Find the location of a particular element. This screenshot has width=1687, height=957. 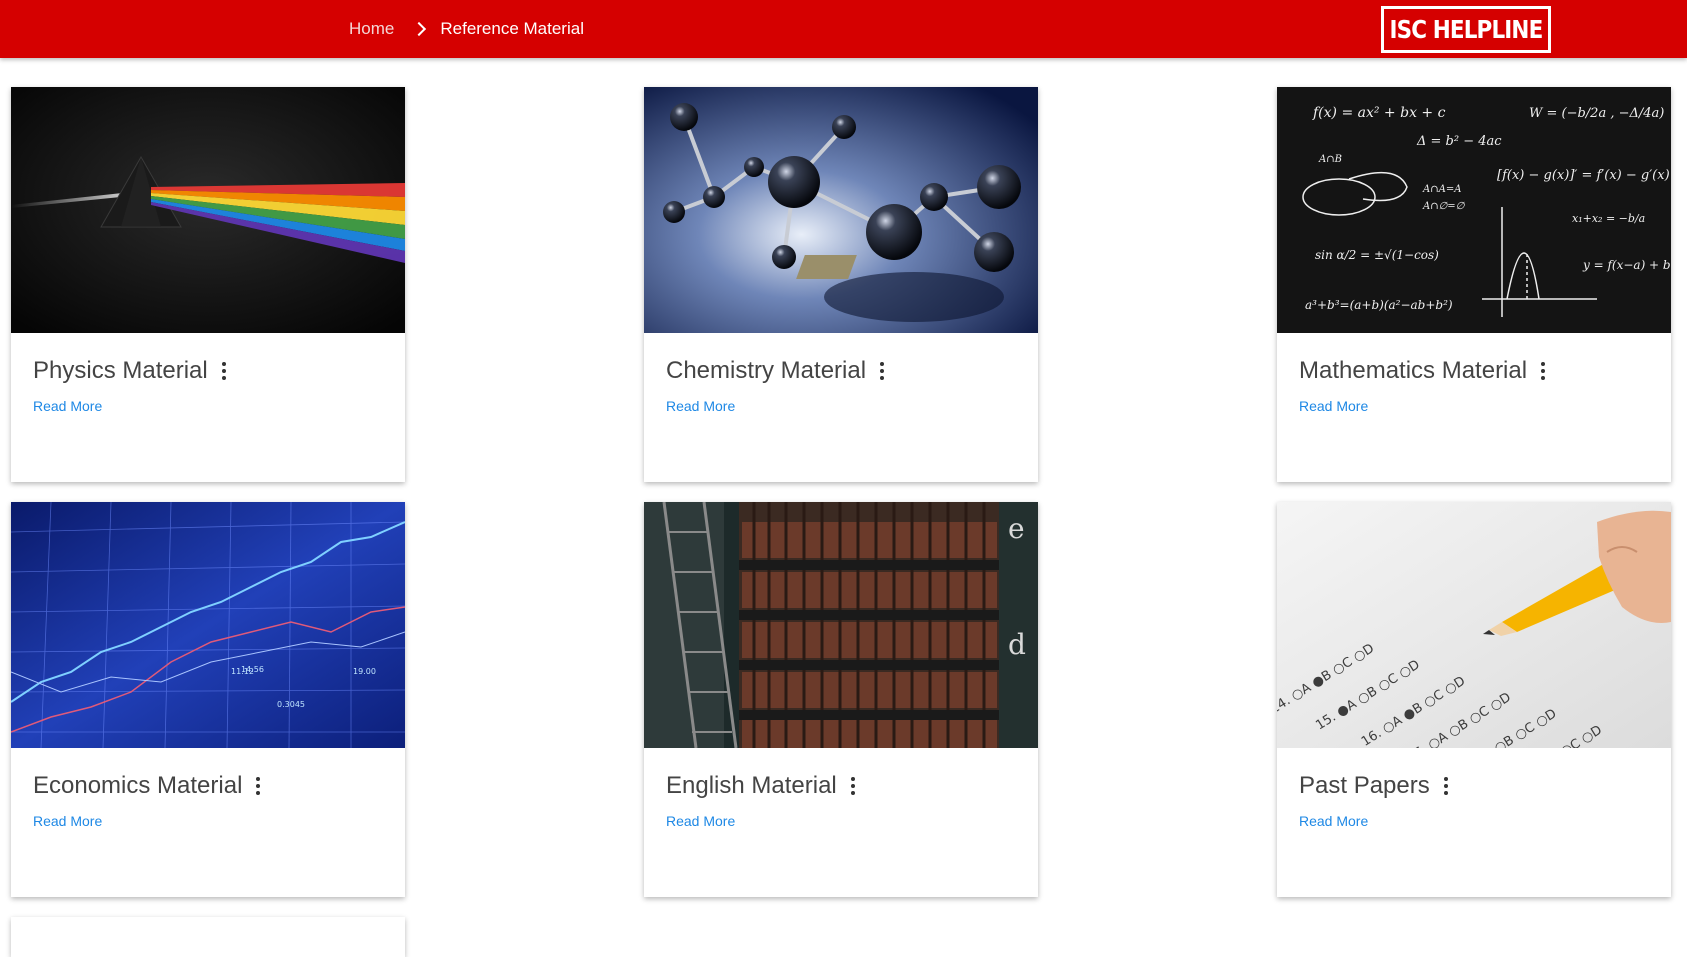

chalk-equation: Δ = b² − 4ac is located at coordinates (1459, 141).